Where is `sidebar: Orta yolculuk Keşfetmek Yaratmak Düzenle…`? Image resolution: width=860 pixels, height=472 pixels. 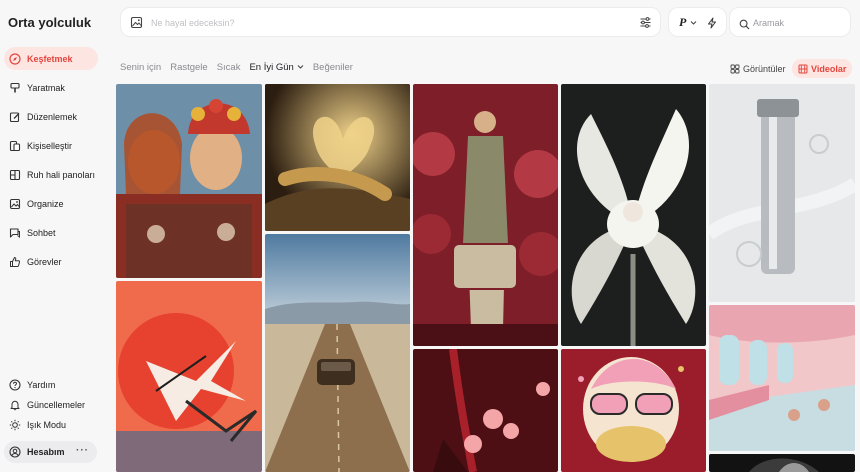
sidebar: Orta yolculuk Keşfetmek Yaratmak Düzenle… is located at coordinates (54, 236).